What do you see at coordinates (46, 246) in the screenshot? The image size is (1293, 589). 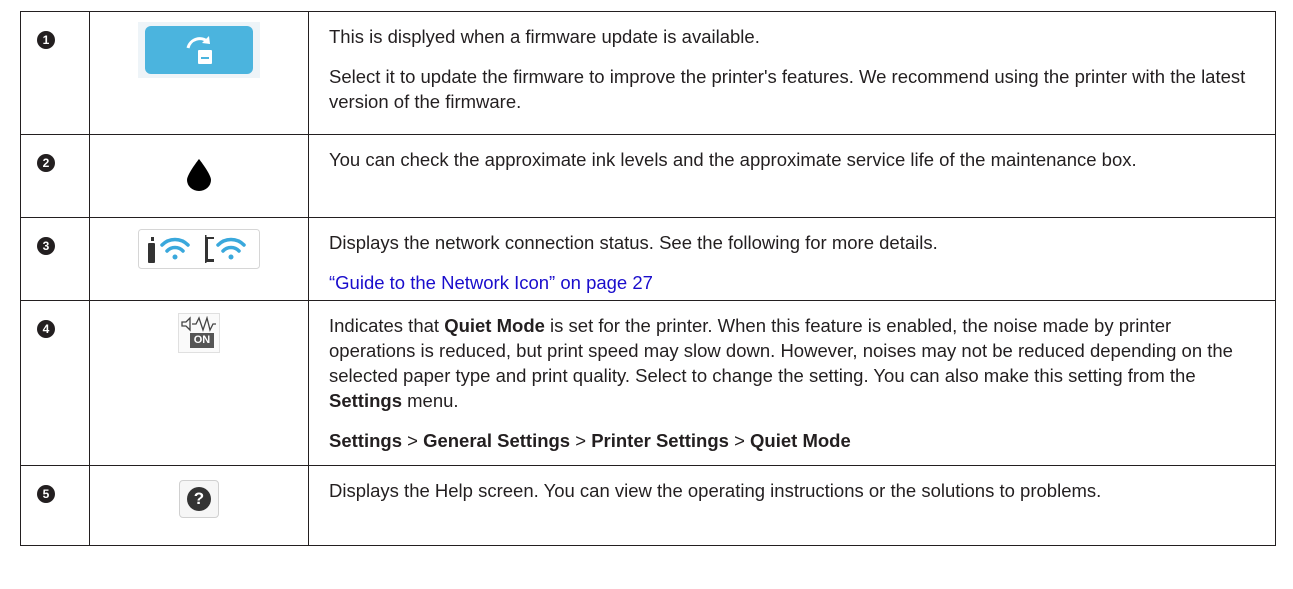 I see `row-number-badge: 3` at bounding box center [46, 246].